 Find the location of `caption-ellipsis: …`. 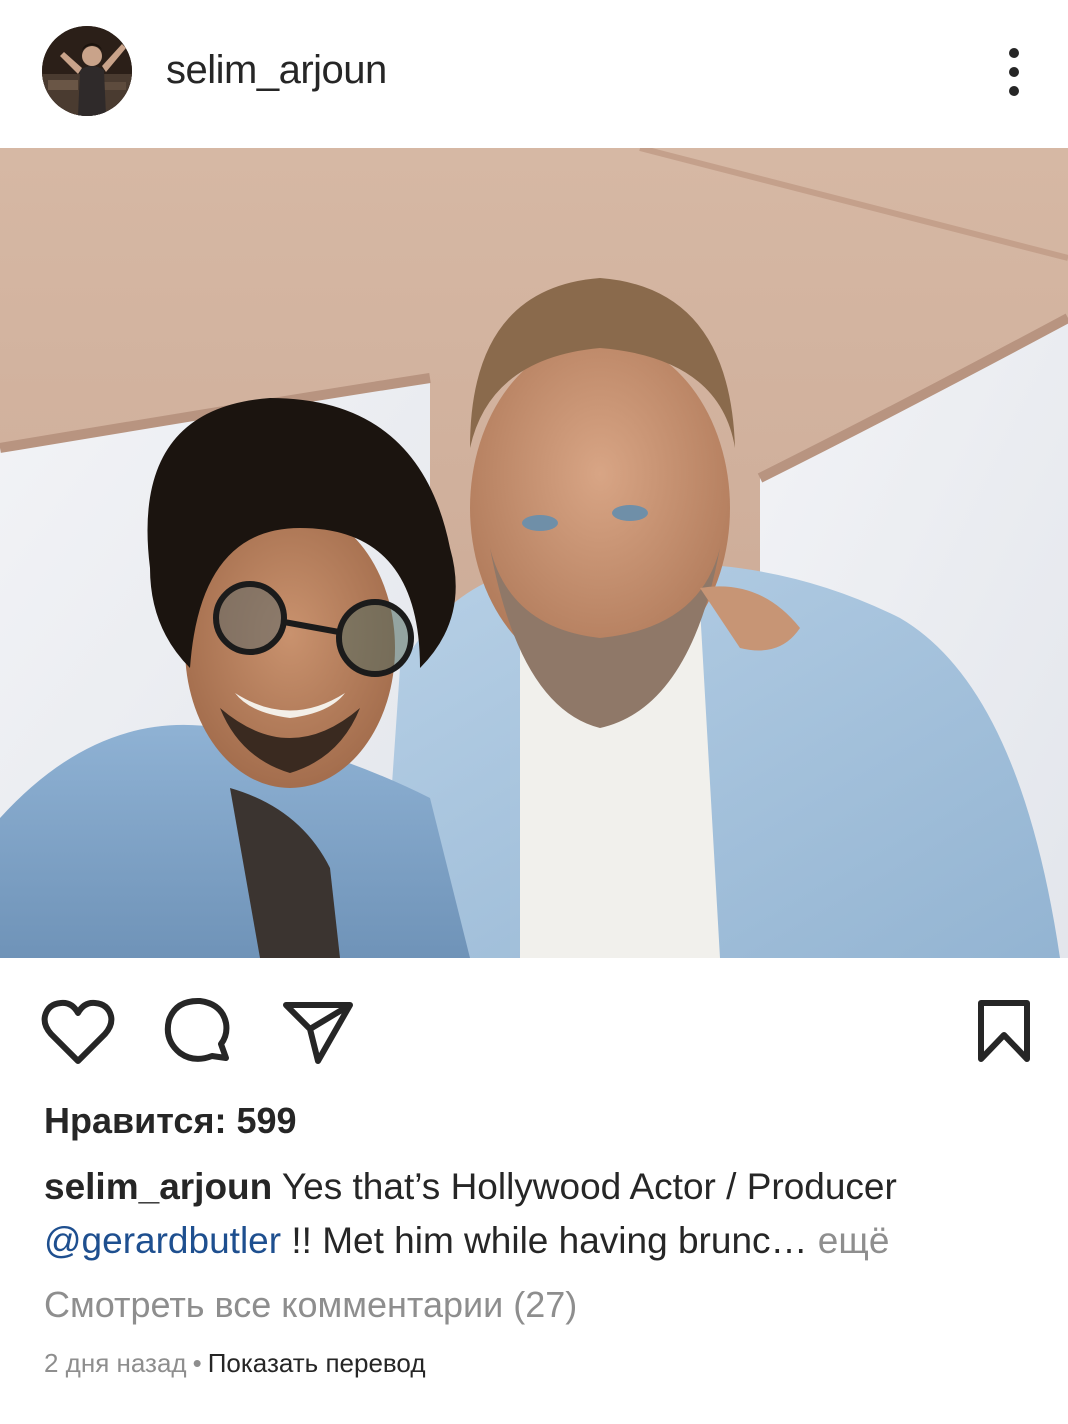

caption-ellipsis: … is located at coordinates (789, 1240).